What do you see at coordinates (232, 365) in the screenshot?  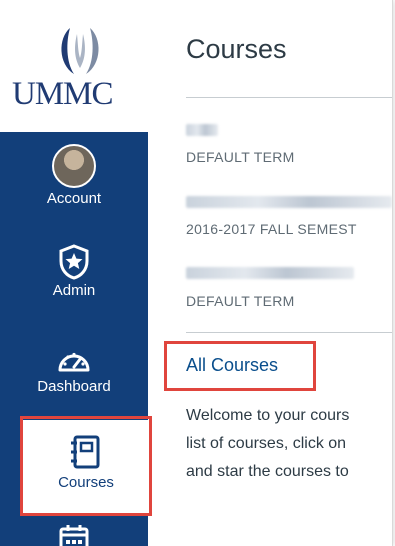 I see `all-courses-link: All Courses` at bounding box center [232, 365].